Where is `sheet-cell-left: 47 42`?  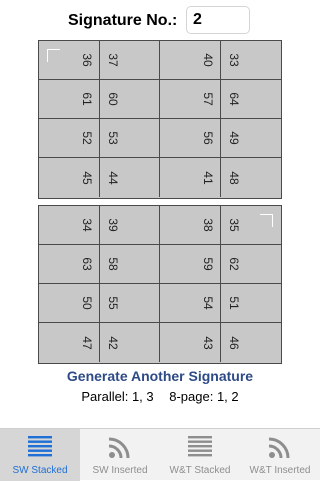
sheet-cell-left: 47 42 is located at coordinates (99, 342).